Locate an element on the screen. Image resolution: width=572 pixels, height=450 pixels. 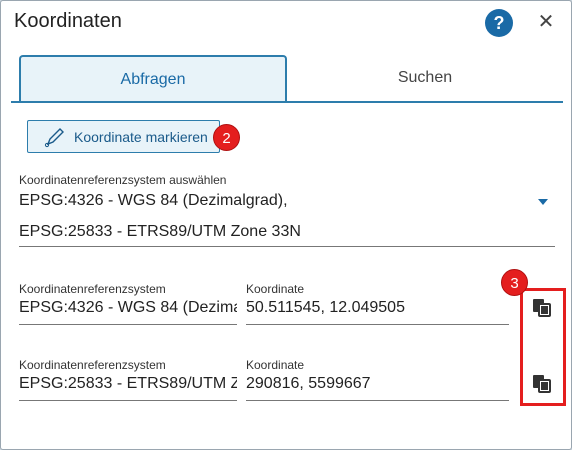
annotation-badge-3: 3 is located at coordinates (514, 282).